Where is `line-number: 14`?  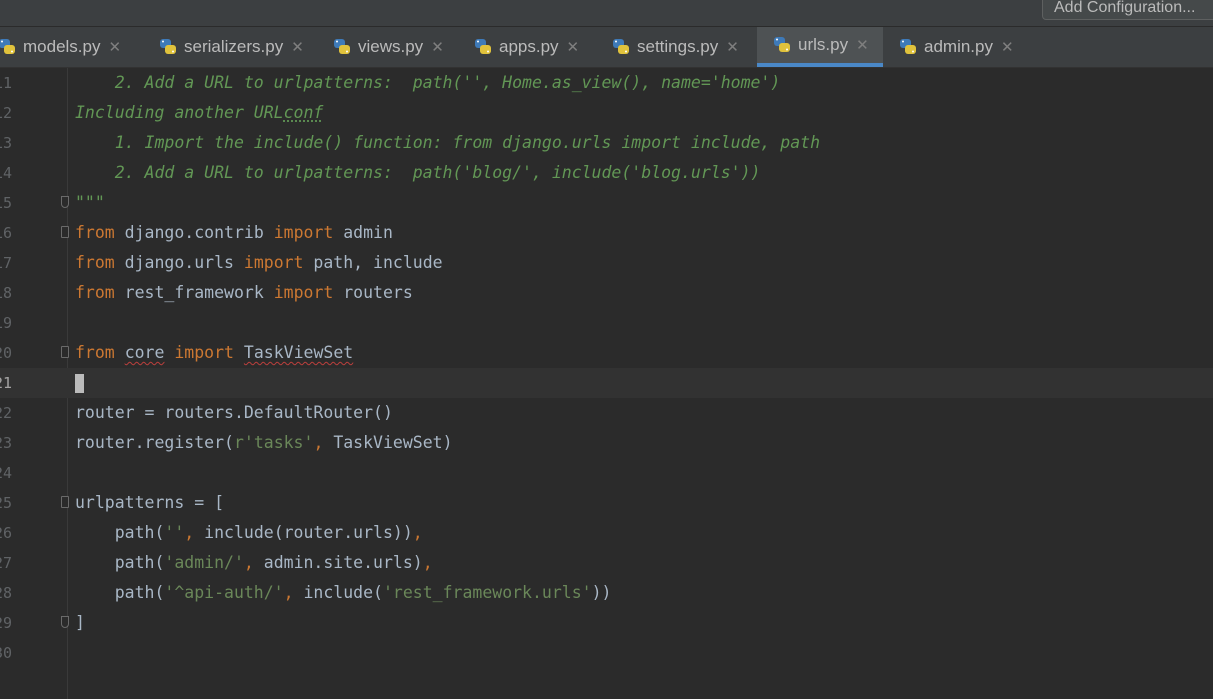 line-number: 14 is located at coordinates (6, 173).